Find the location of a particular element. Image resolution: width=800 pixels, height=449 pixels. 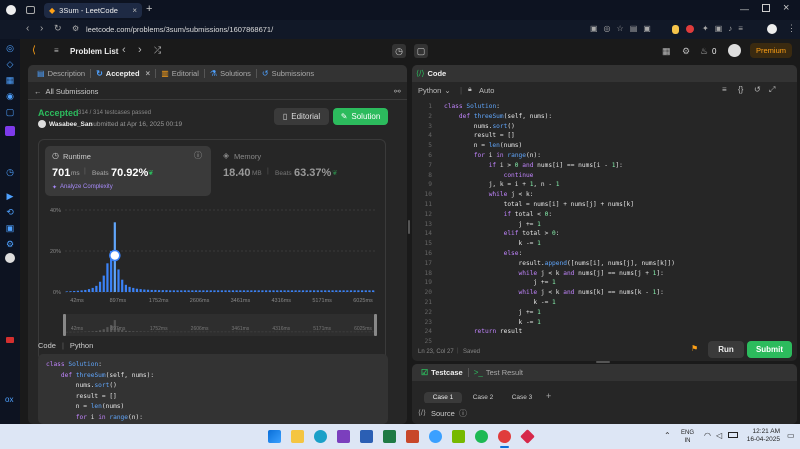

code-line: 3 nums.sort() is located at coordinates (604, 127).